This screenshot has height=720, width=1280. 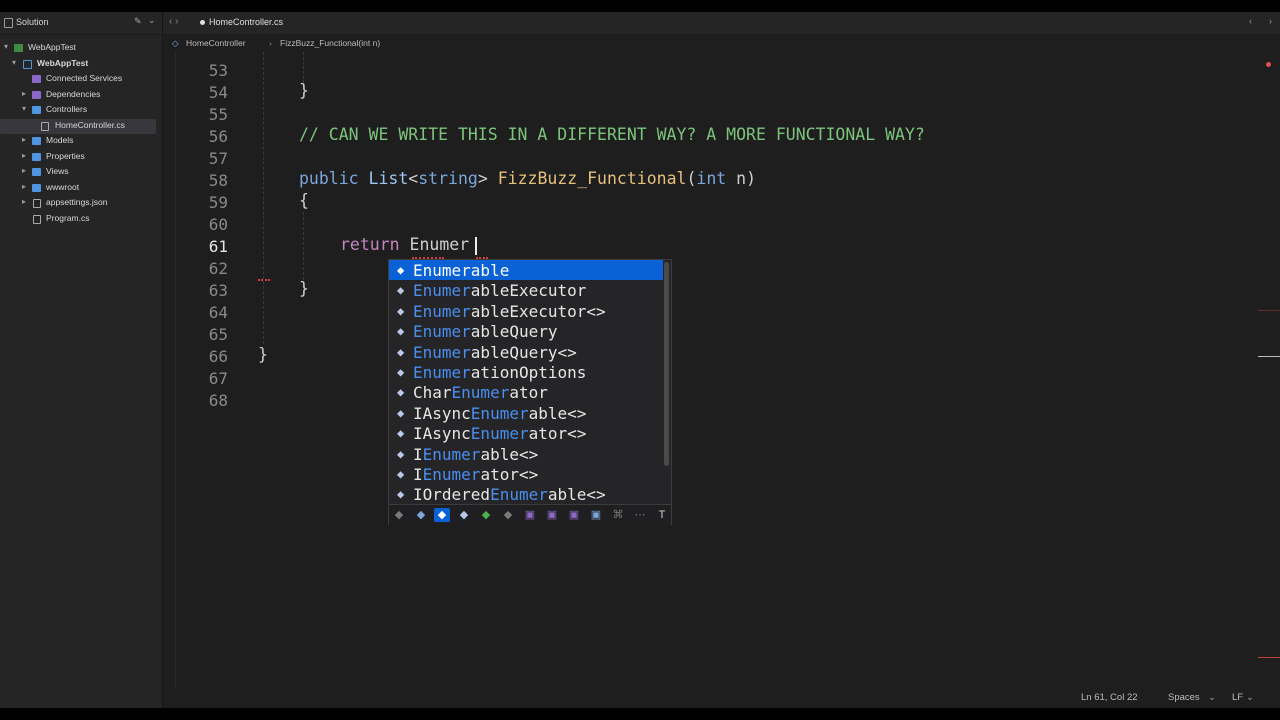 I want to click on tree-item-label: Dependencies, so click(x=73, y=93).